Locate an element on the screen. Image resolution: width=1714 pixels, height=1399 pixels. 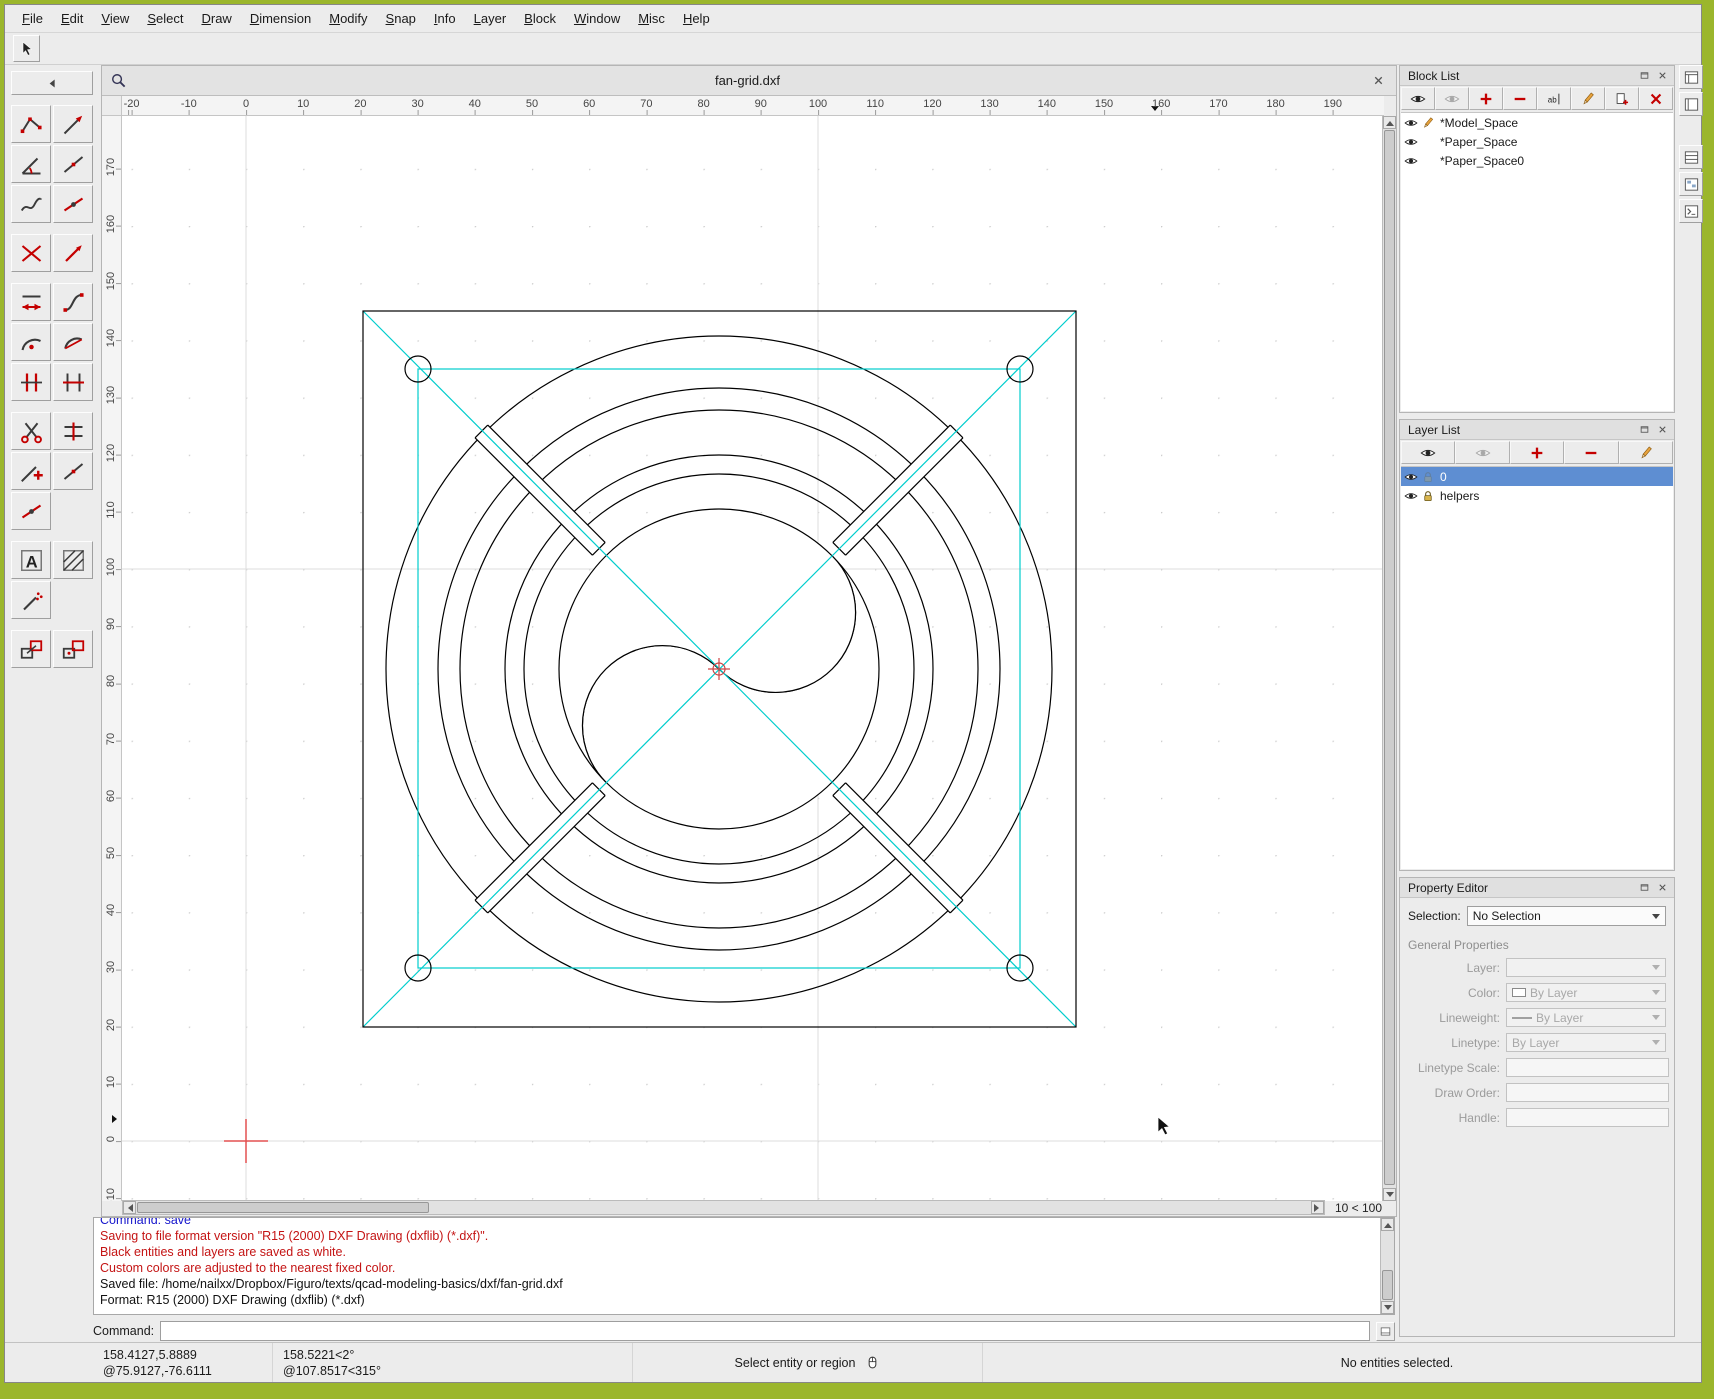
cad-tool-button: A is located at coordinates (31, 560).